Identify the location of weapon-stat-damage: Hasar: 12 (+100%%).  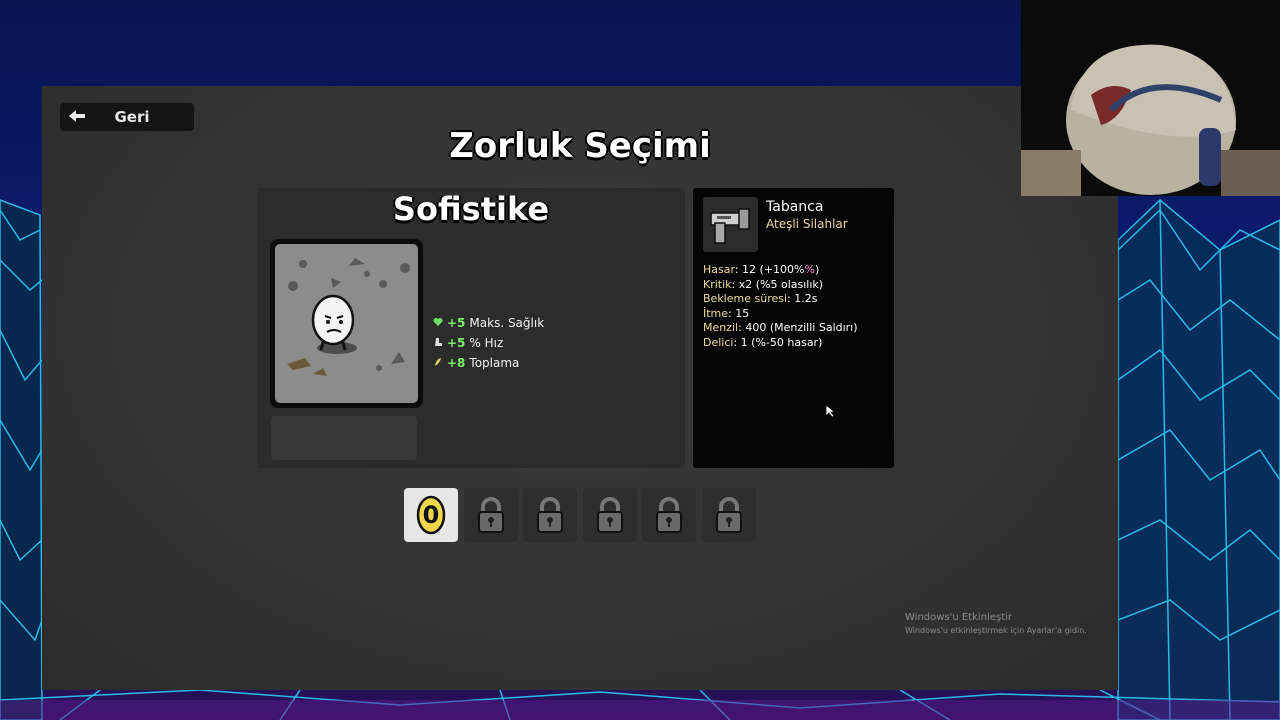
(761, 269).